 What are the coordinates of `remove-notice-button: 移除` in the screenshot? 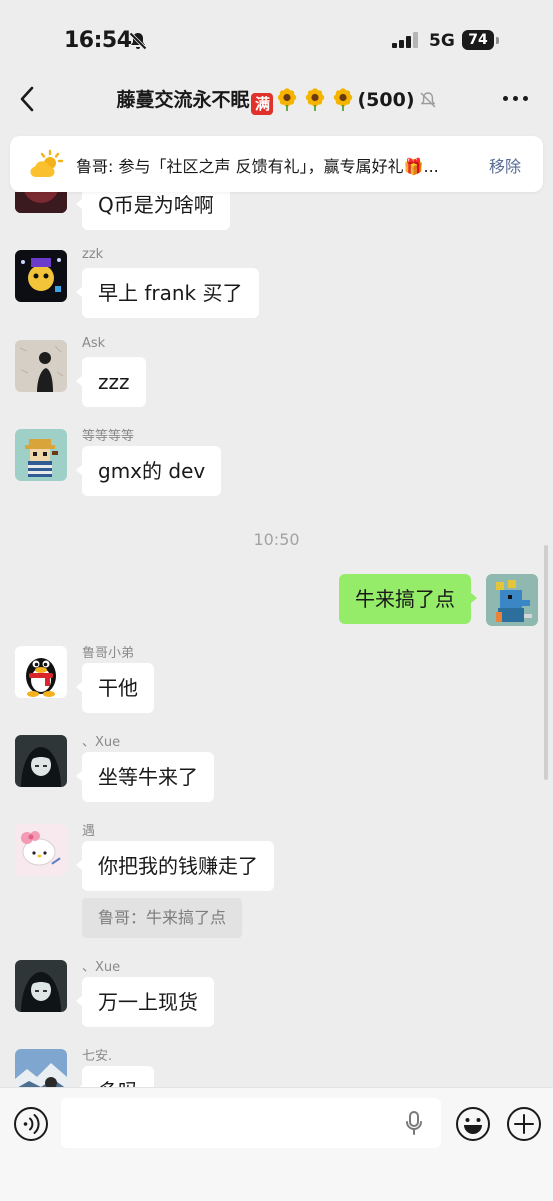 It's located at (505, 165).